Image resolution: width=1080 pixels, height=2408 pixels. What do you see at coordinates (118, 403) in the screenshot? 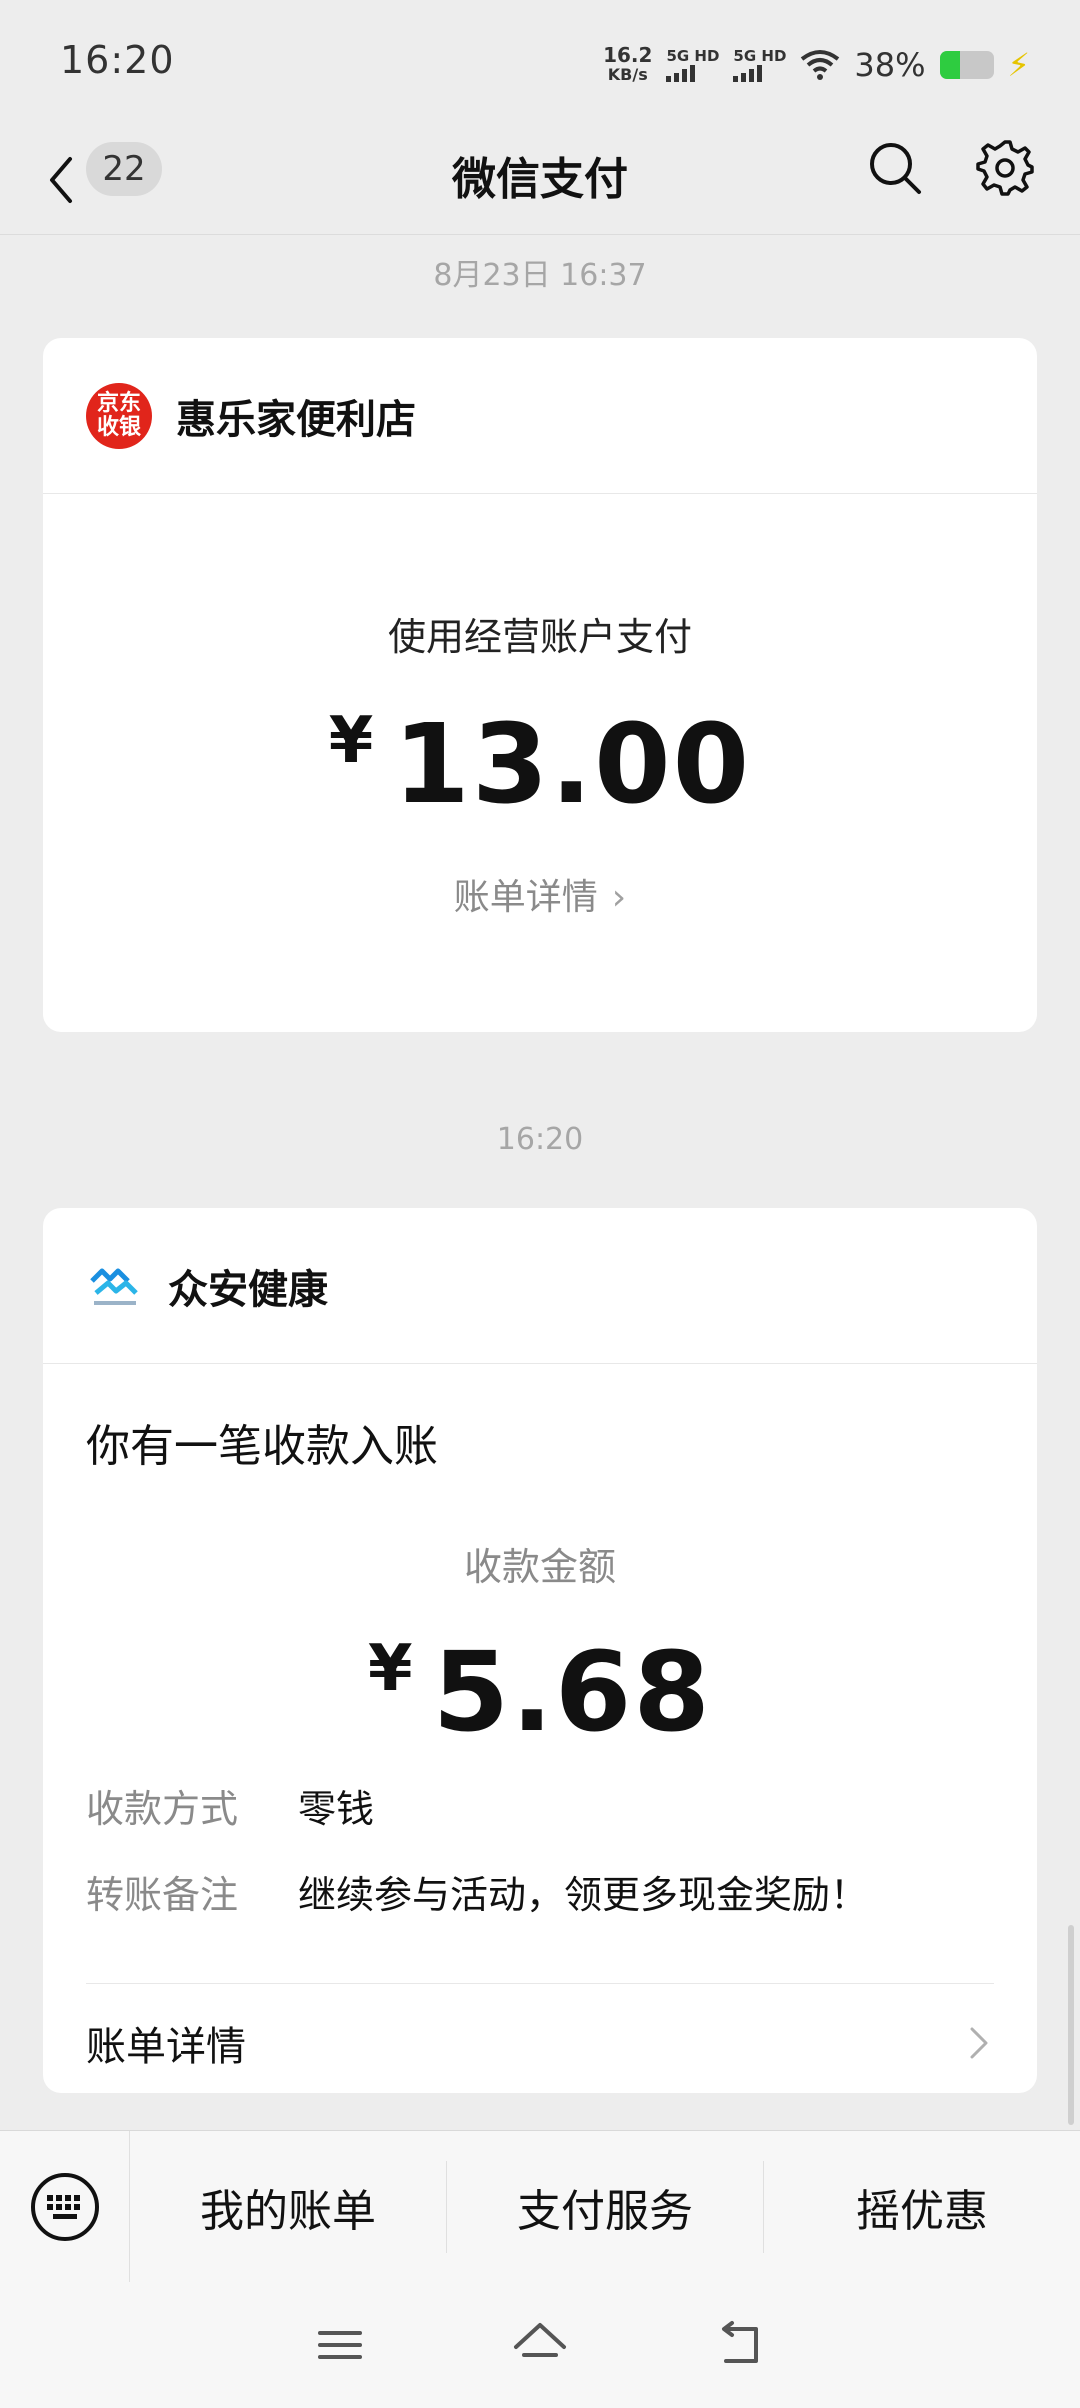
I see `logo-text-line1: 京东` at bounding box center [118, 403].